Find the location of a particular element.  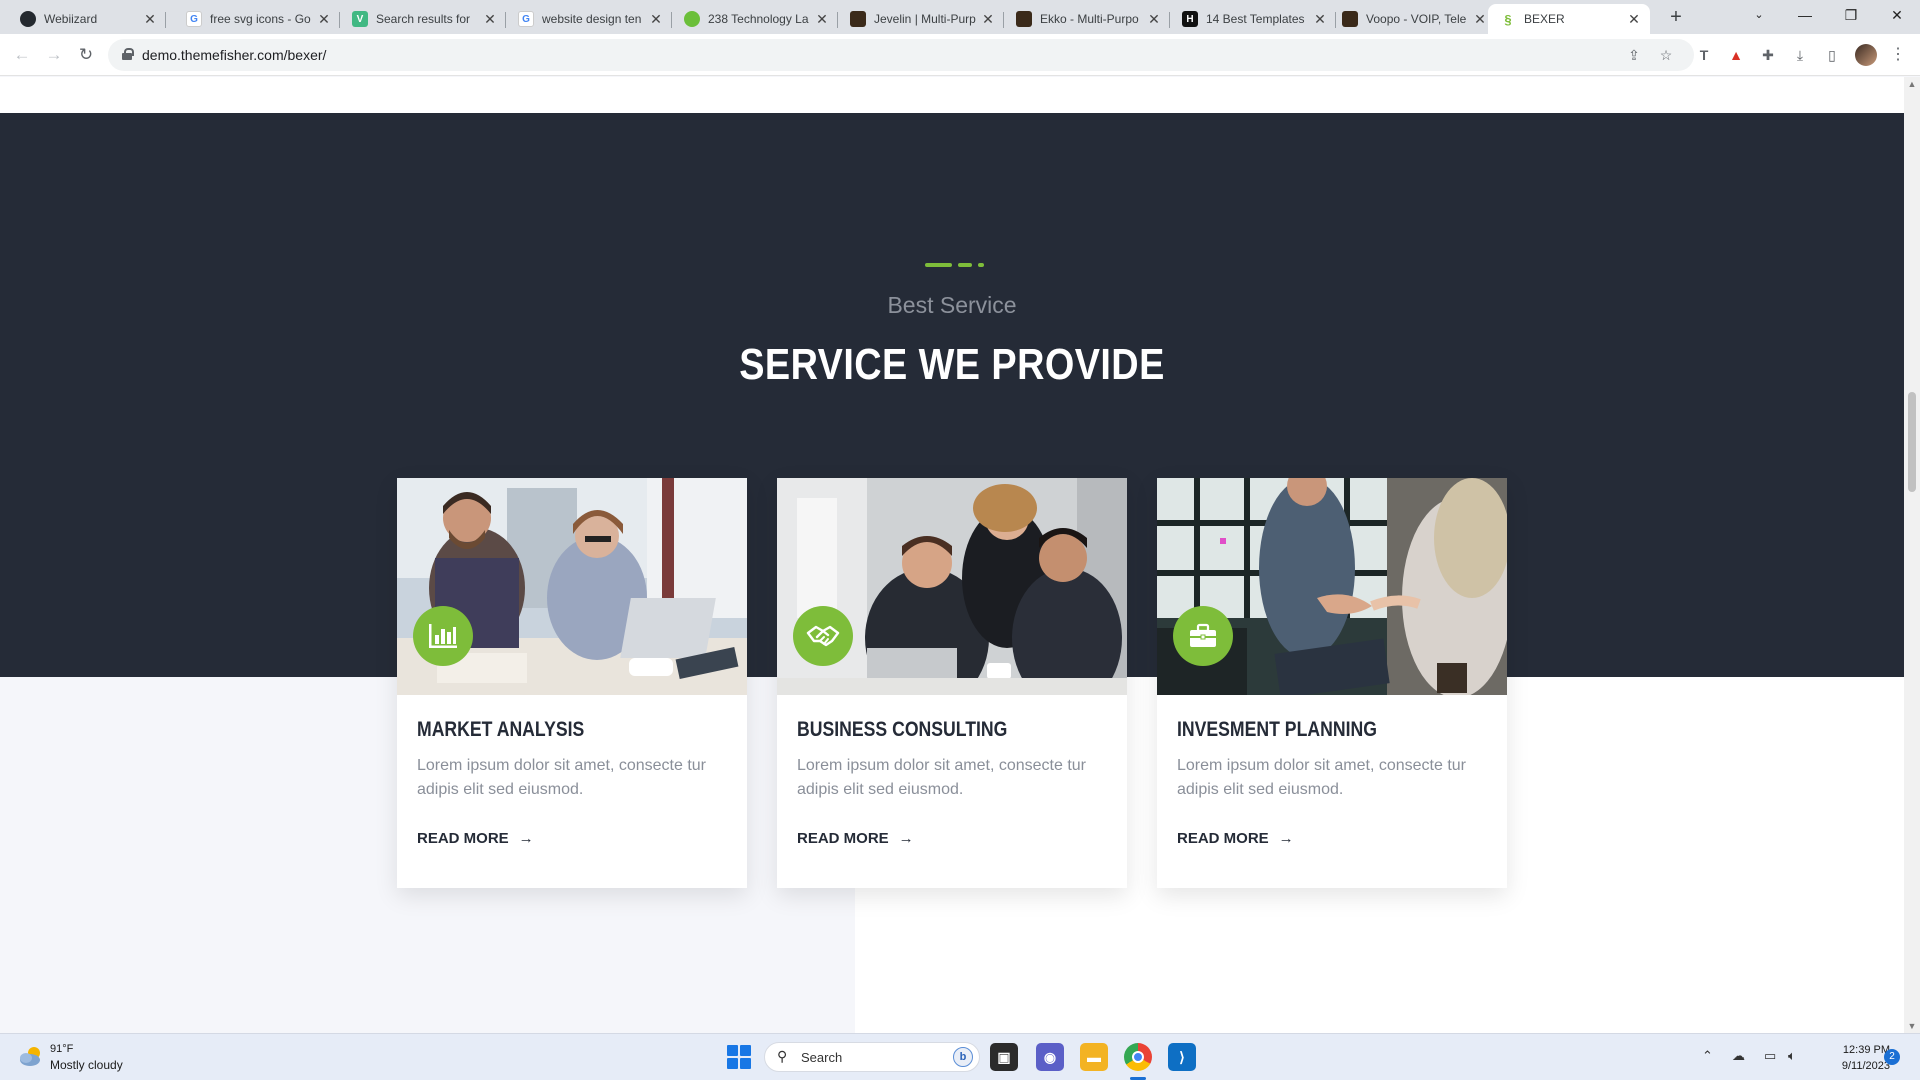

tab-bexer: § BEXER ✕ is located at coordinates (1569, 19).